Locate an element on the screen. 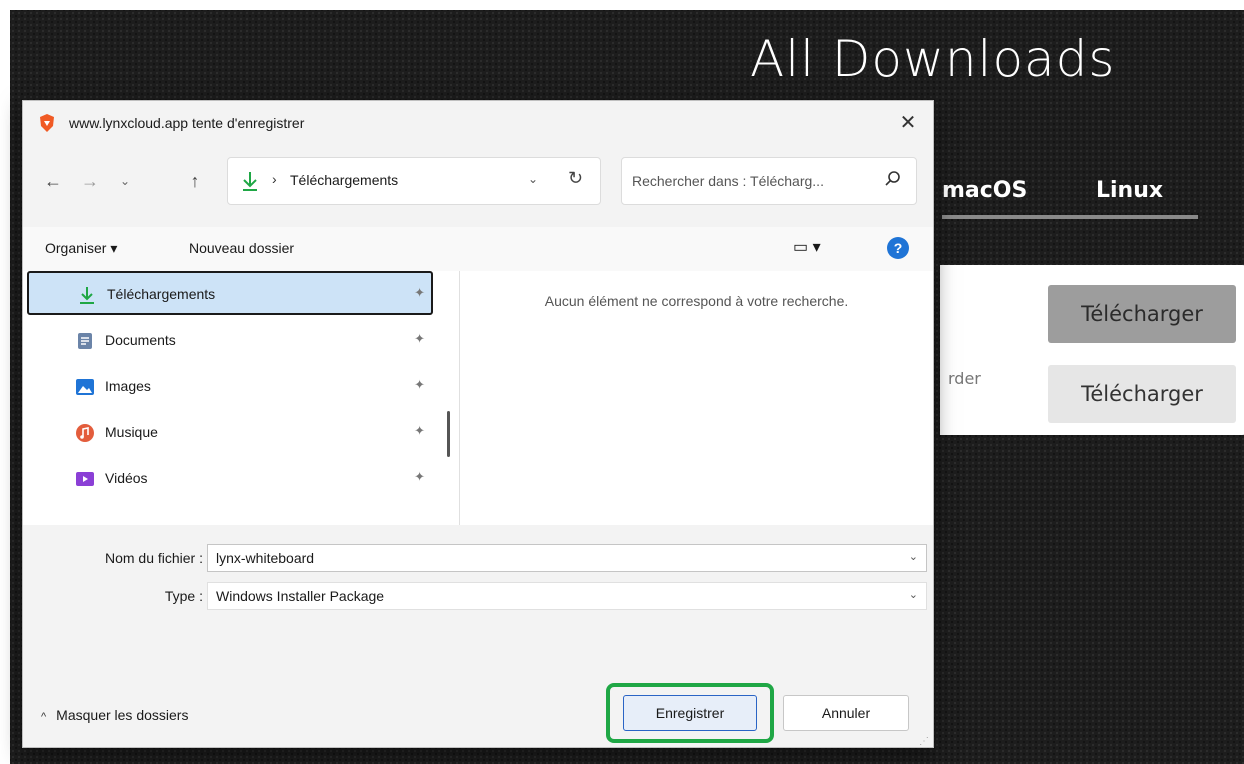 The height and width of the screenshot is (764, 1244). close-icon: ✕ is located at coordinates (908, 123).